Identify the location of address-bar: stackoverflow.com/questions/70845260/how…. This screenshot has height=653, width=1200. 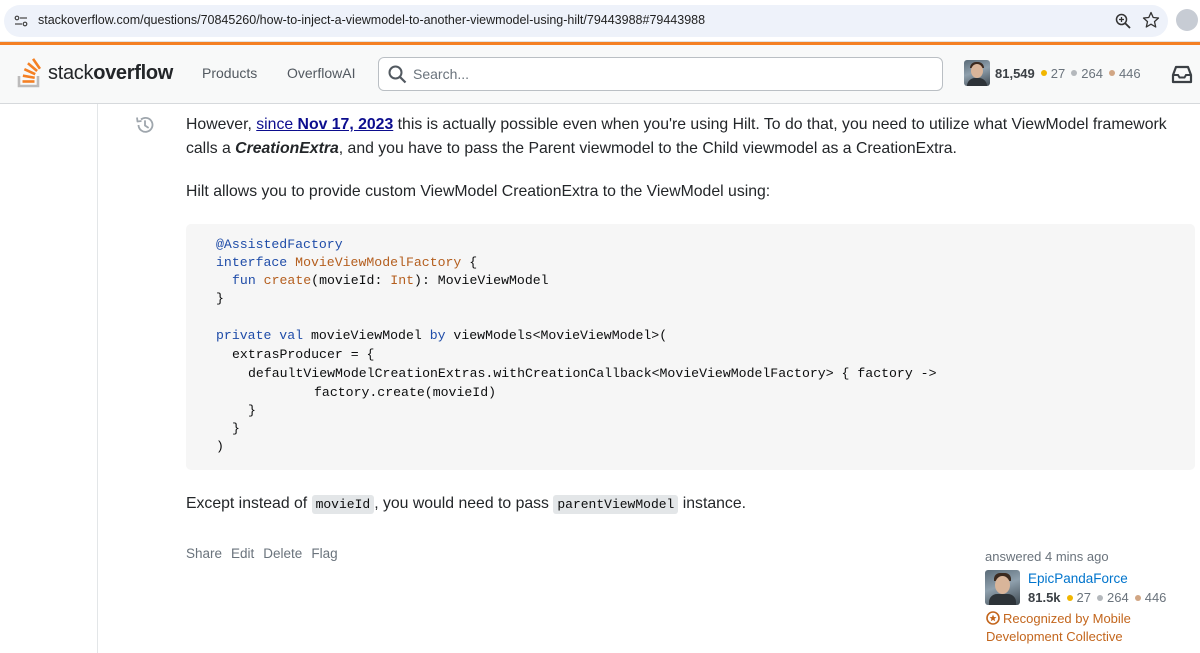
(586, 21).